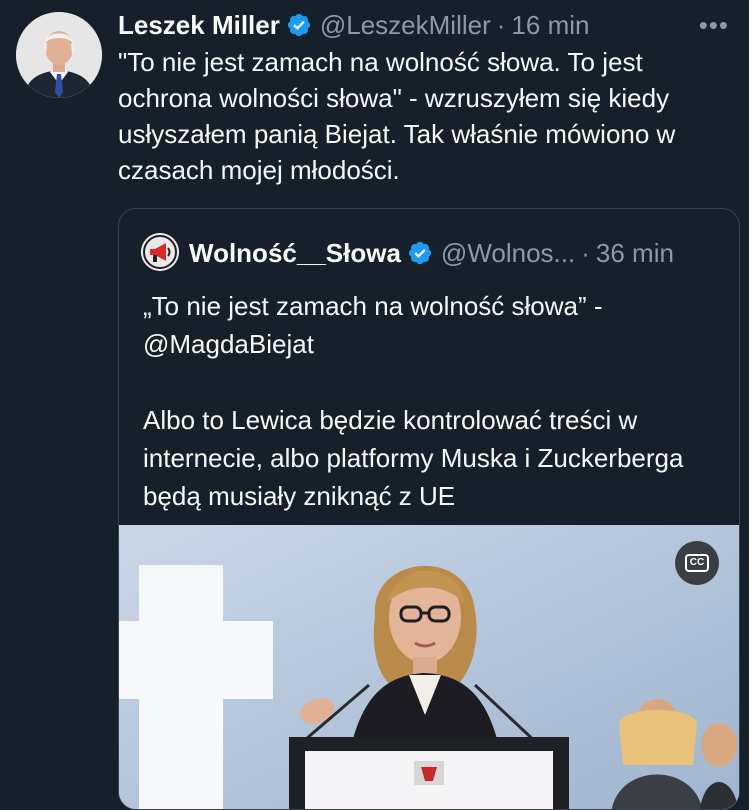 The width and height of the screenshot is (749, 810). Describe the element at coordinates (714, 25) in the screenshot. I see `more-options-icon: •••` at that location.